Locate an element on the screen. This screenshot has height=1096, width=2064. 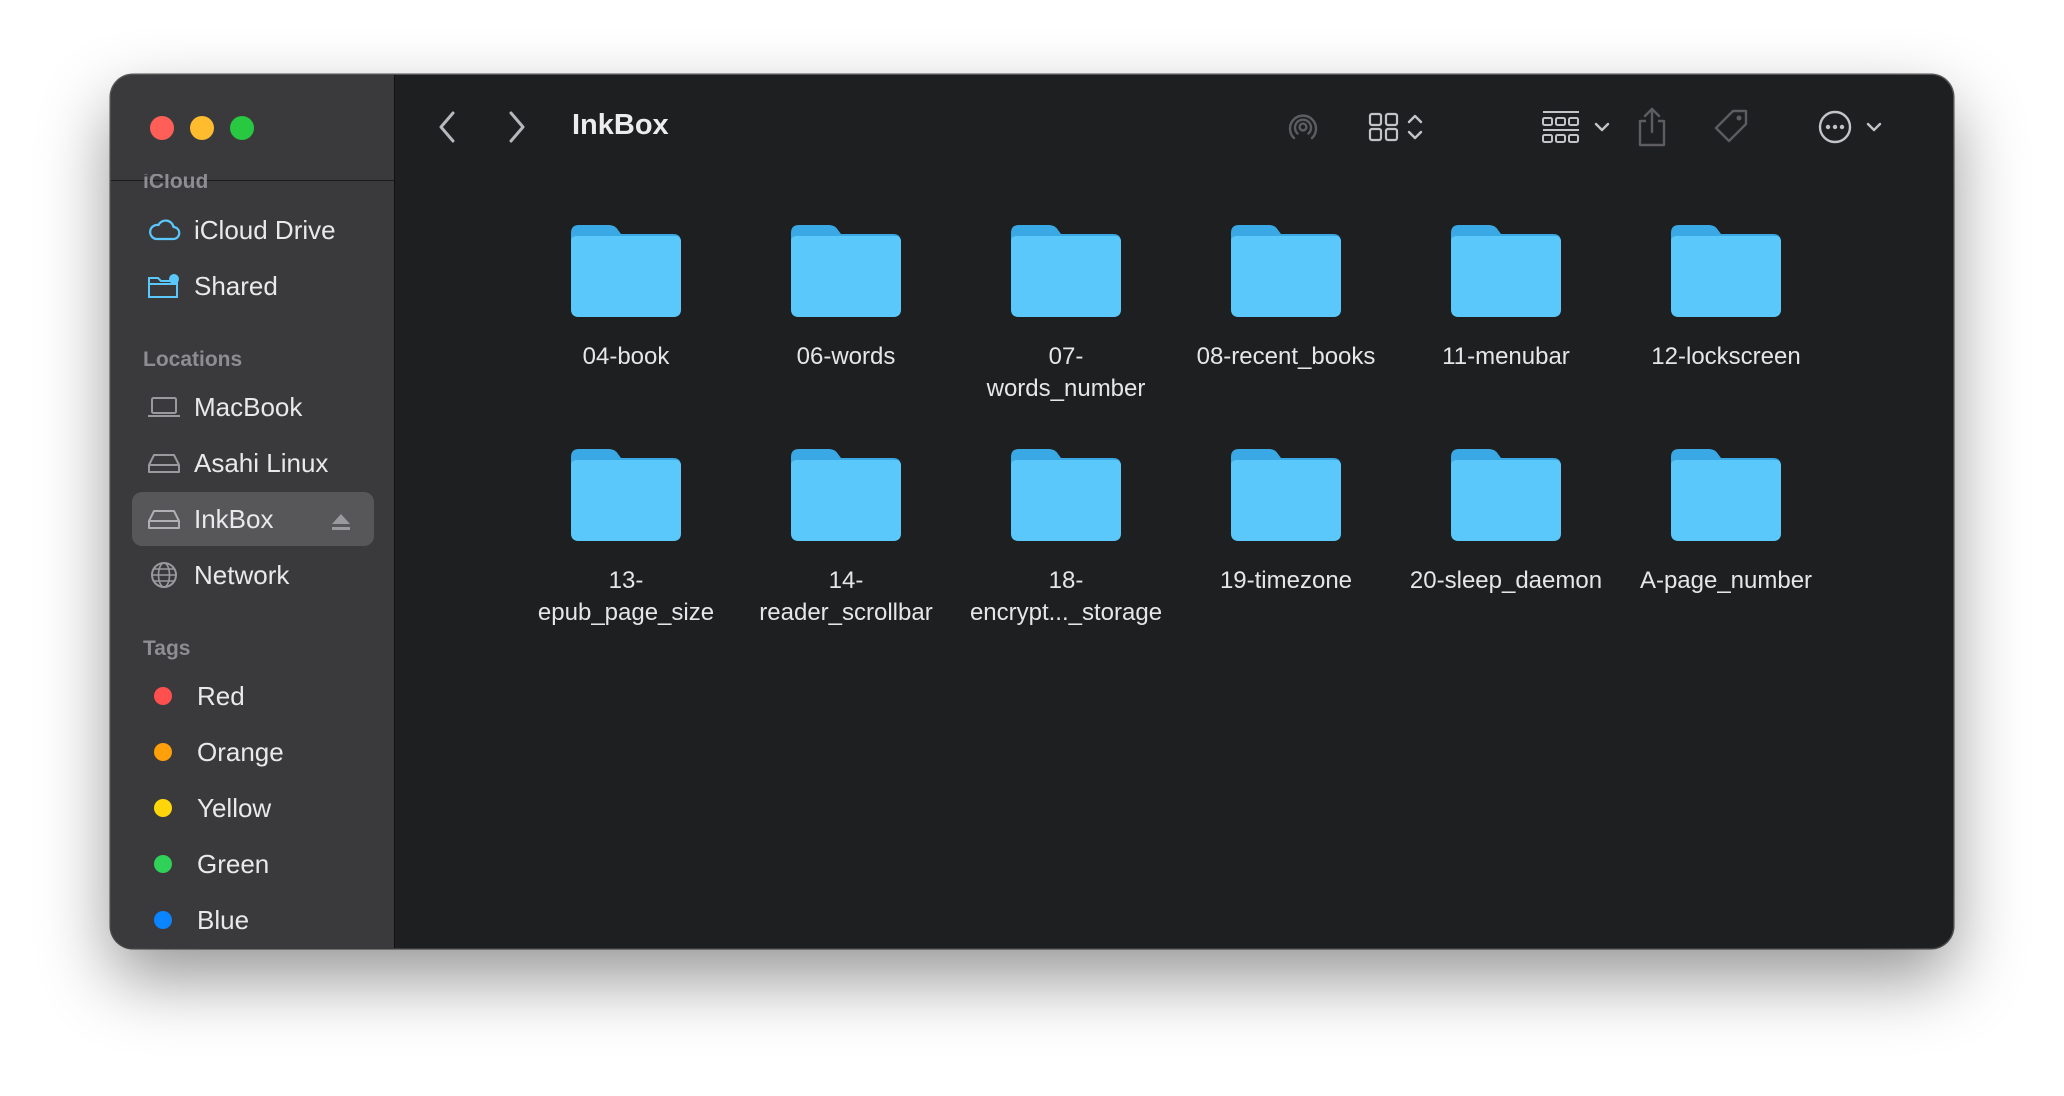
airdrop-button is located at coordinates (1303, 127).